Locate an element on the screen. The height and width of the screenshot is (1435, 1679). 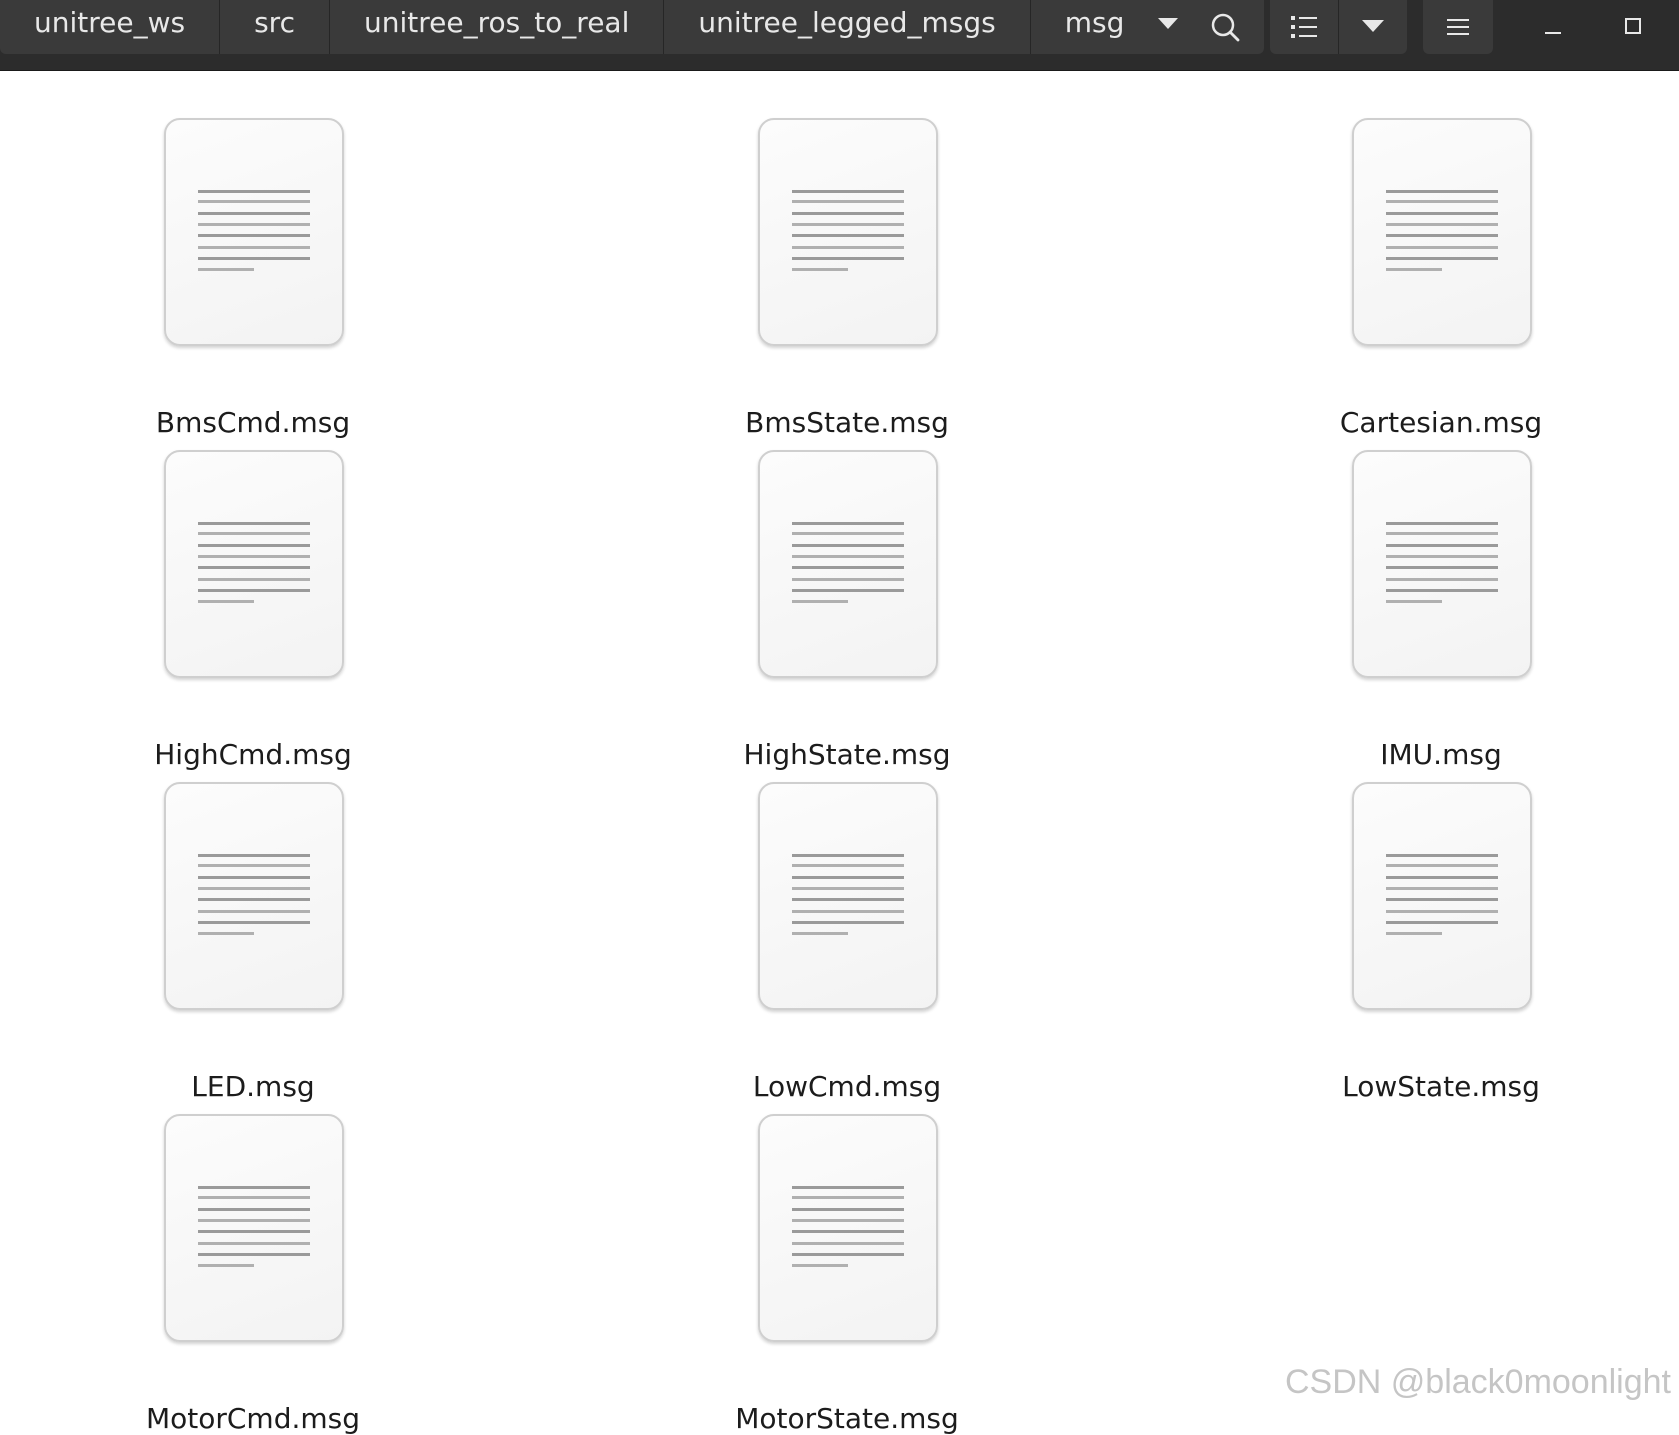
list-view-icon is located at coordinates (1304, 27).